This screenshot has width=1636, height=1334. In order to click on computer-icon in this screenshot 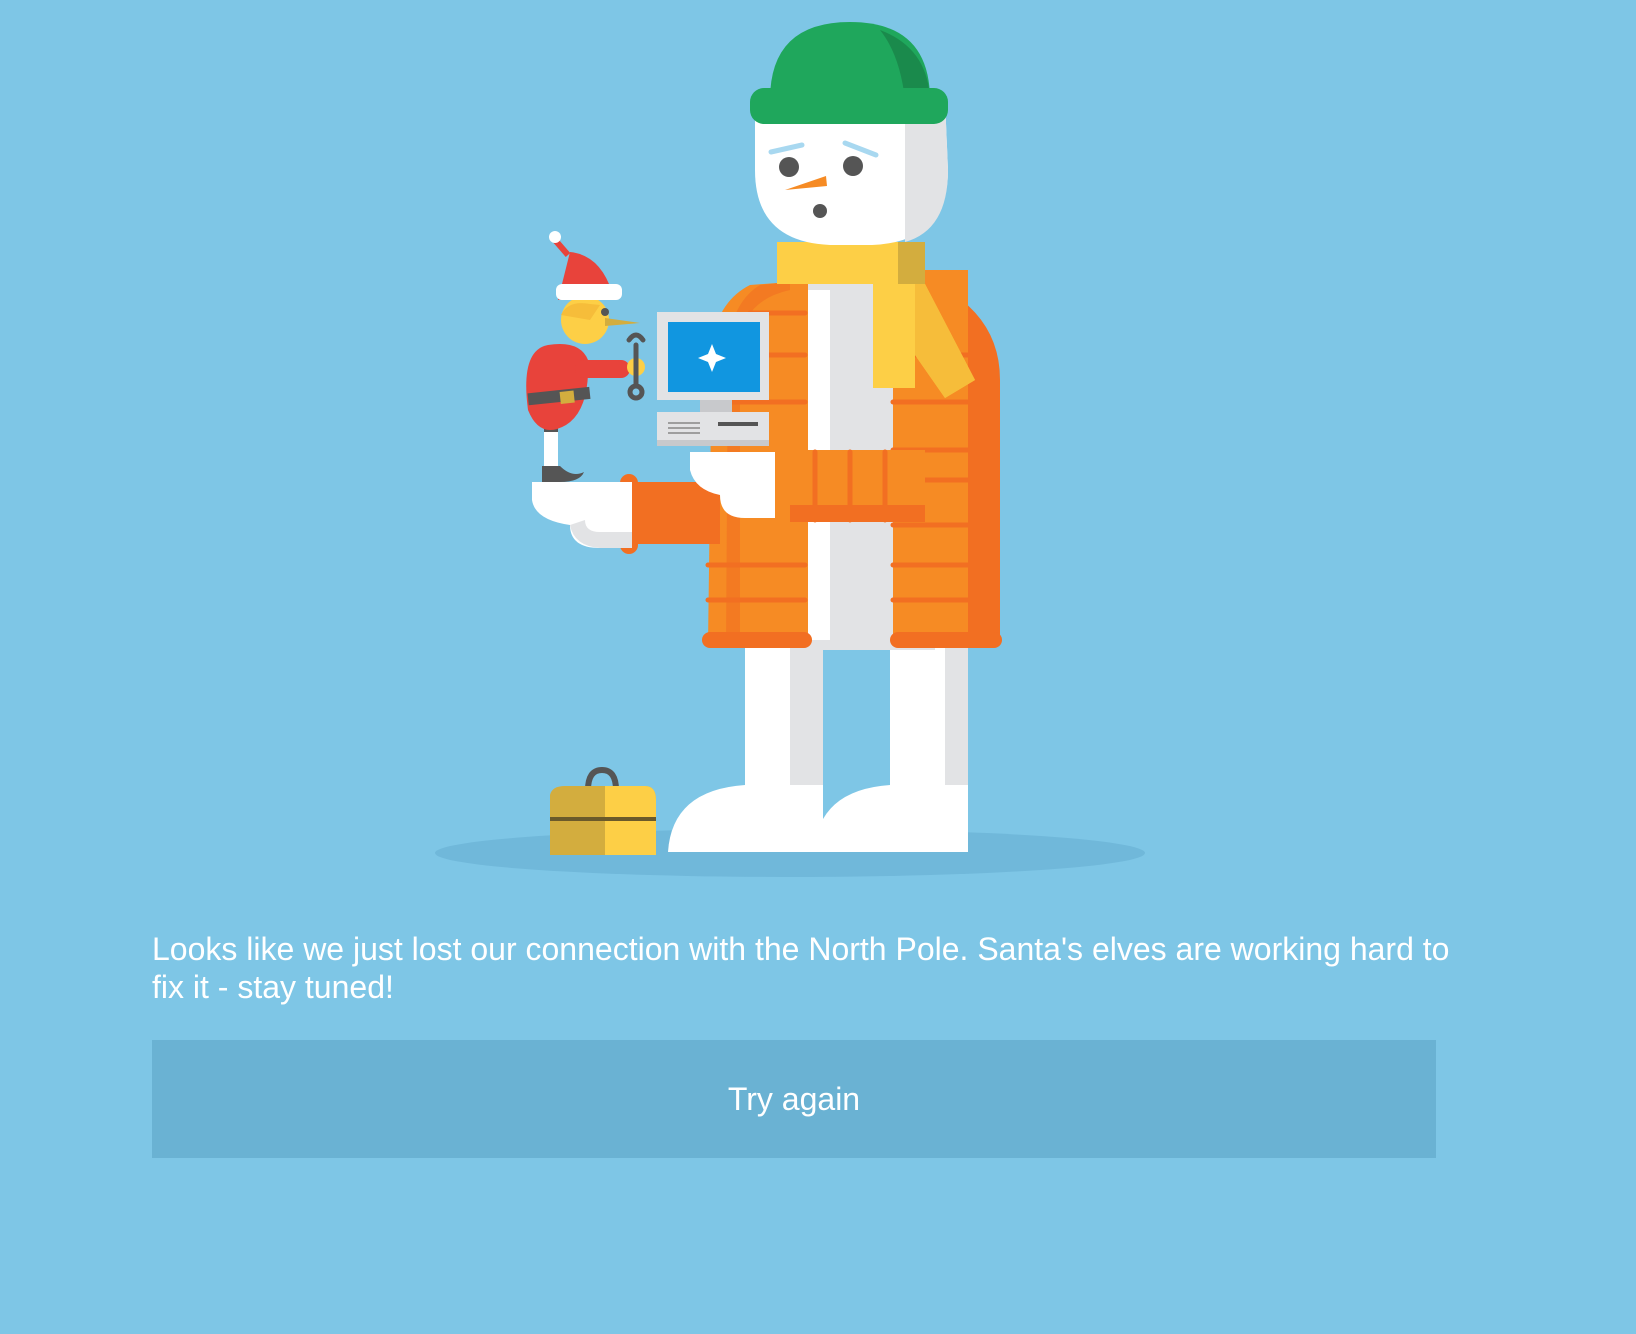, I will do `click(713, 379)`.